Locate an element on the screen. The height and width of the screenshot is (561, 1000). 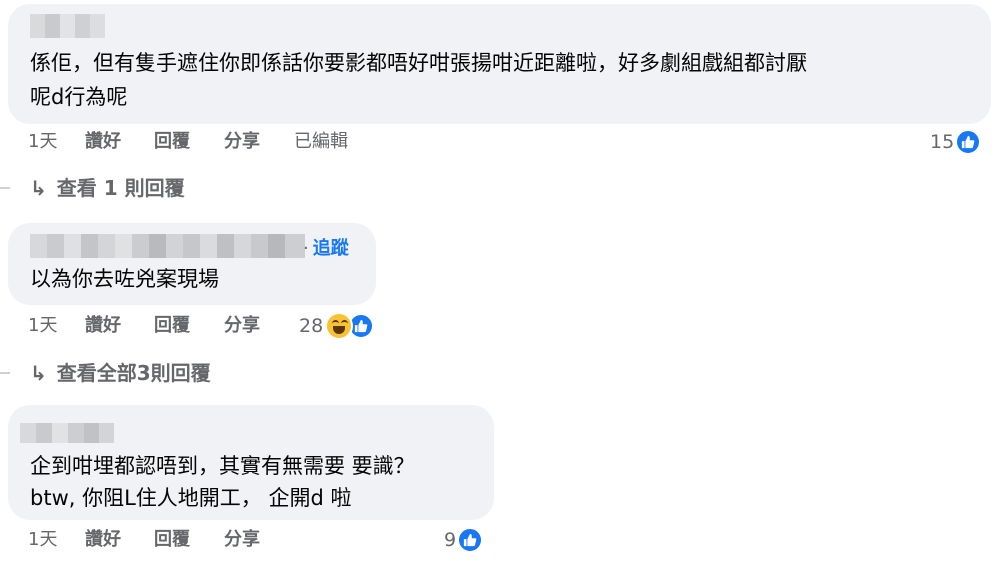
haha-icon is located at coordinates (339, 326).